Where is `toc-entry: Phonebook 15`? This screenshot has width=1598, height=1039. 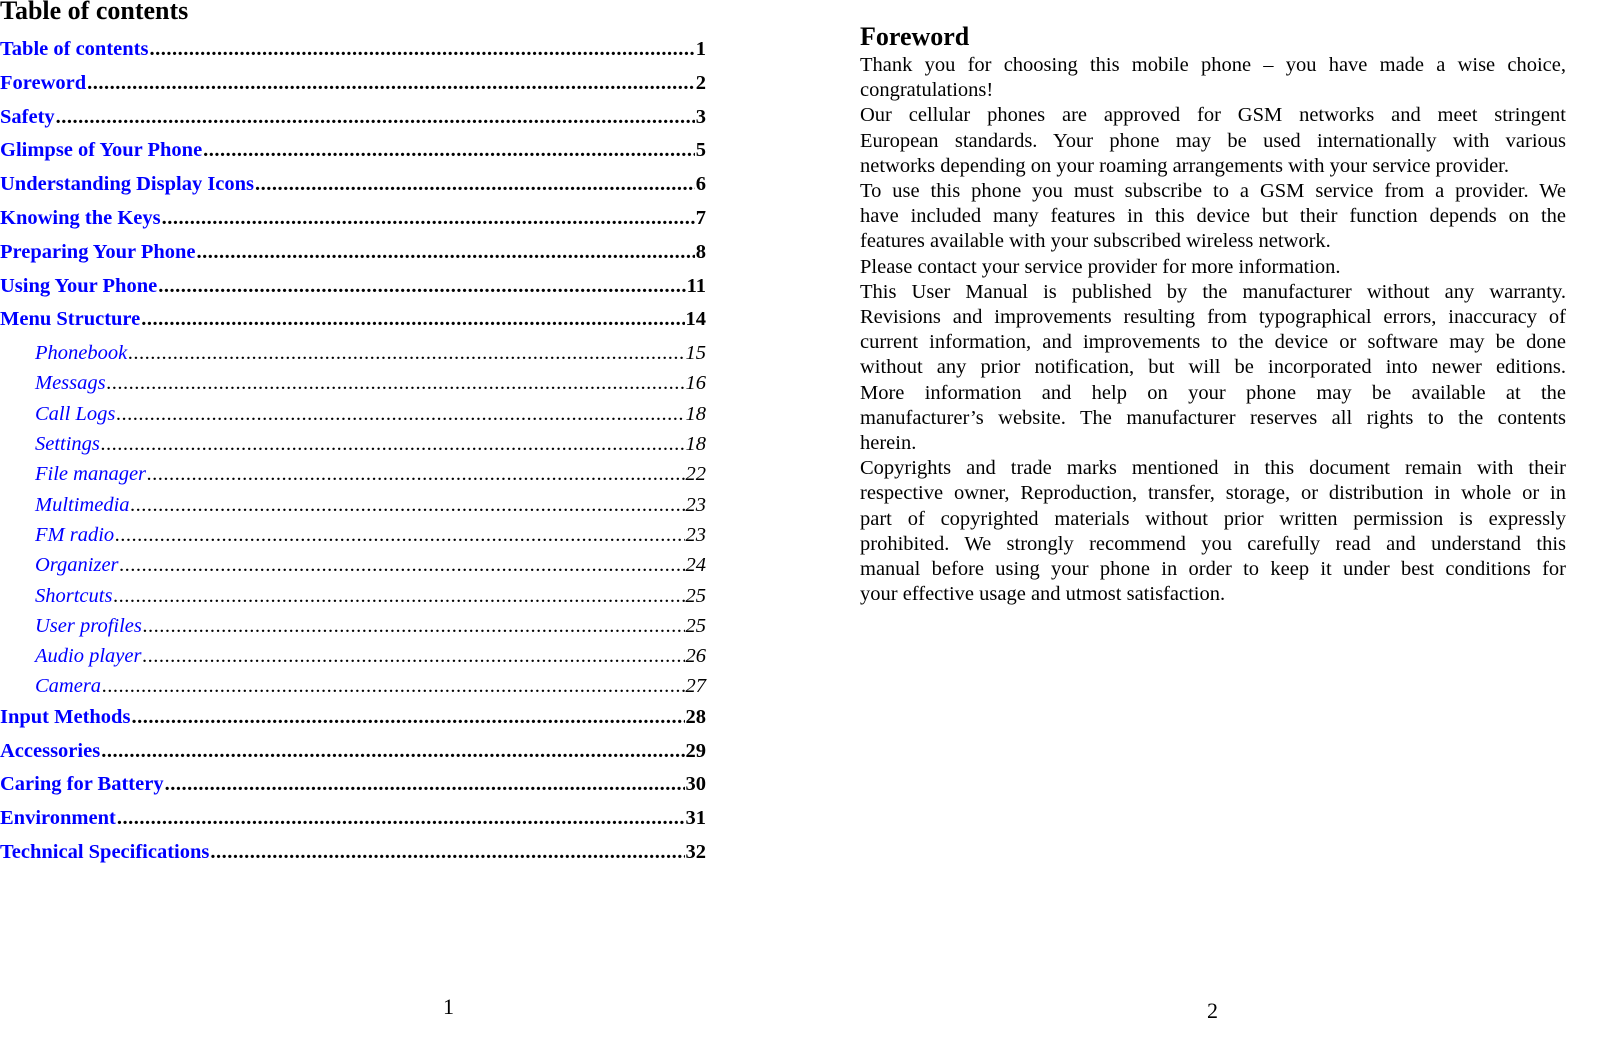
toc-entry: Phonebook 15 is located at coordinates (353, 357).